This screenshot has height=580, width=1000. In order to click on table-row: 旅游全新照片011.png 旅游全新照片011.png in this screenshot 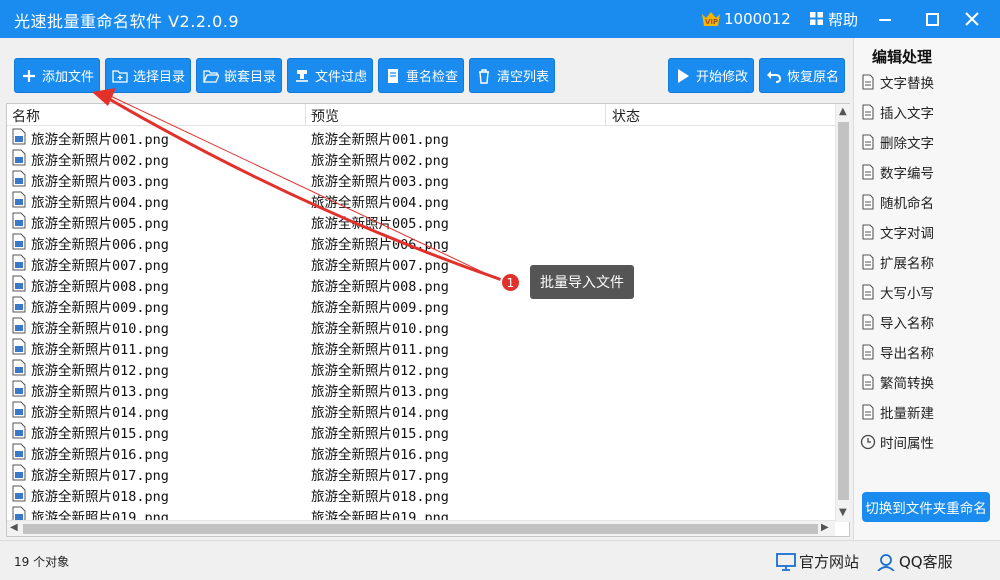, I will do `click(421, 347)`.